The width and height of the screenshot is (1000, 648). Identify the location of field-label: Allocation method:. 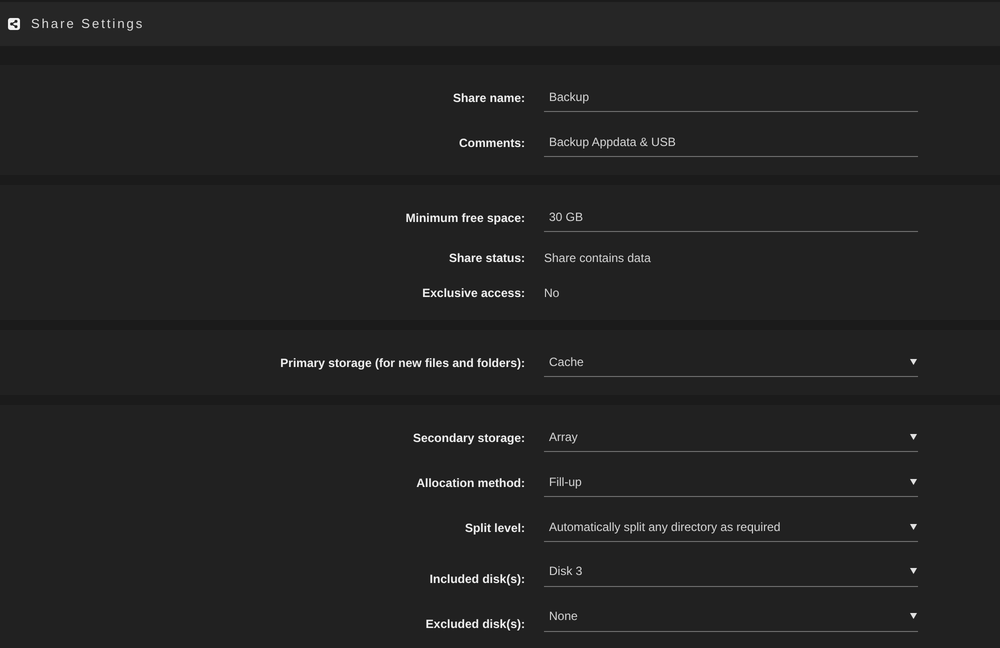
(470, 482).